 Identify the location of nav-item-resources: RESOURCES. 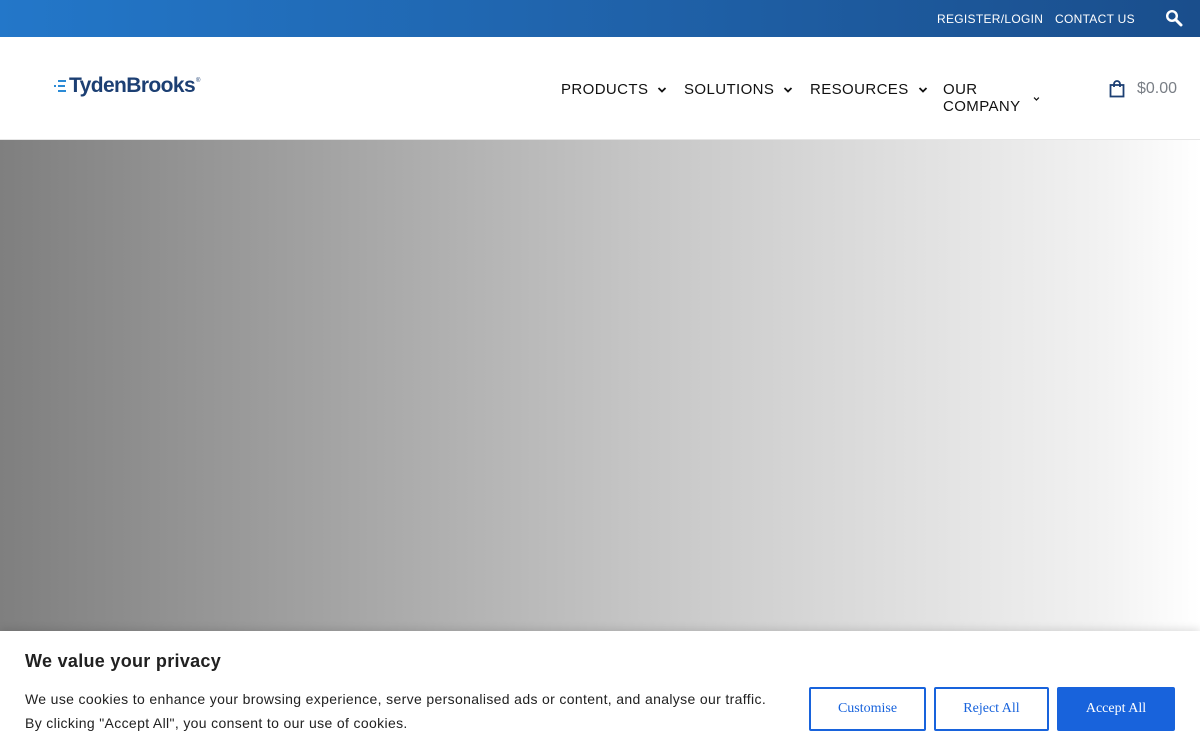
(869, 89).